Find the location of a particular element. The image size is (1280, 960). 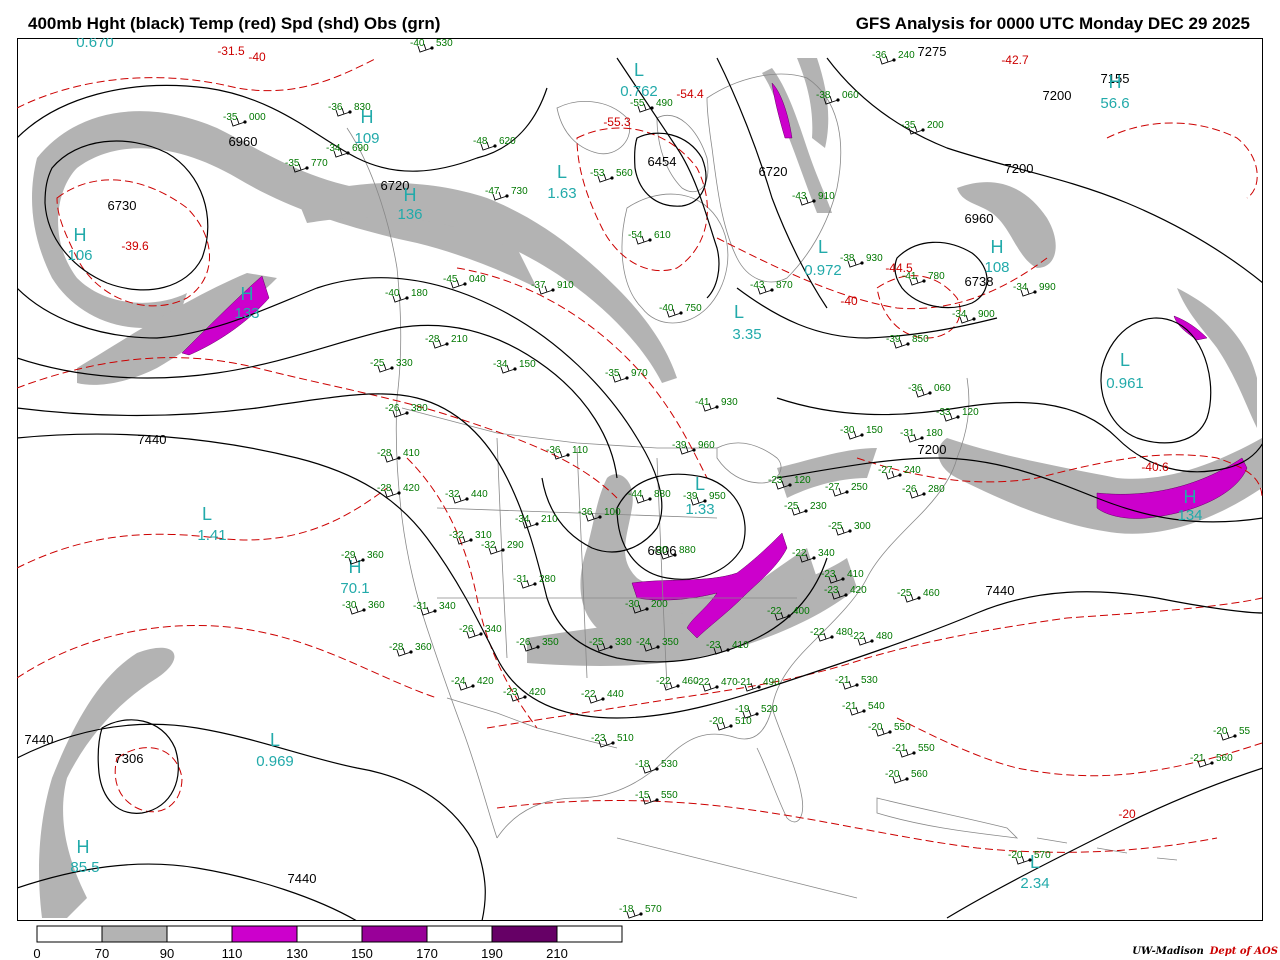

obs-height: 550 is located at coordinates (669, 795).